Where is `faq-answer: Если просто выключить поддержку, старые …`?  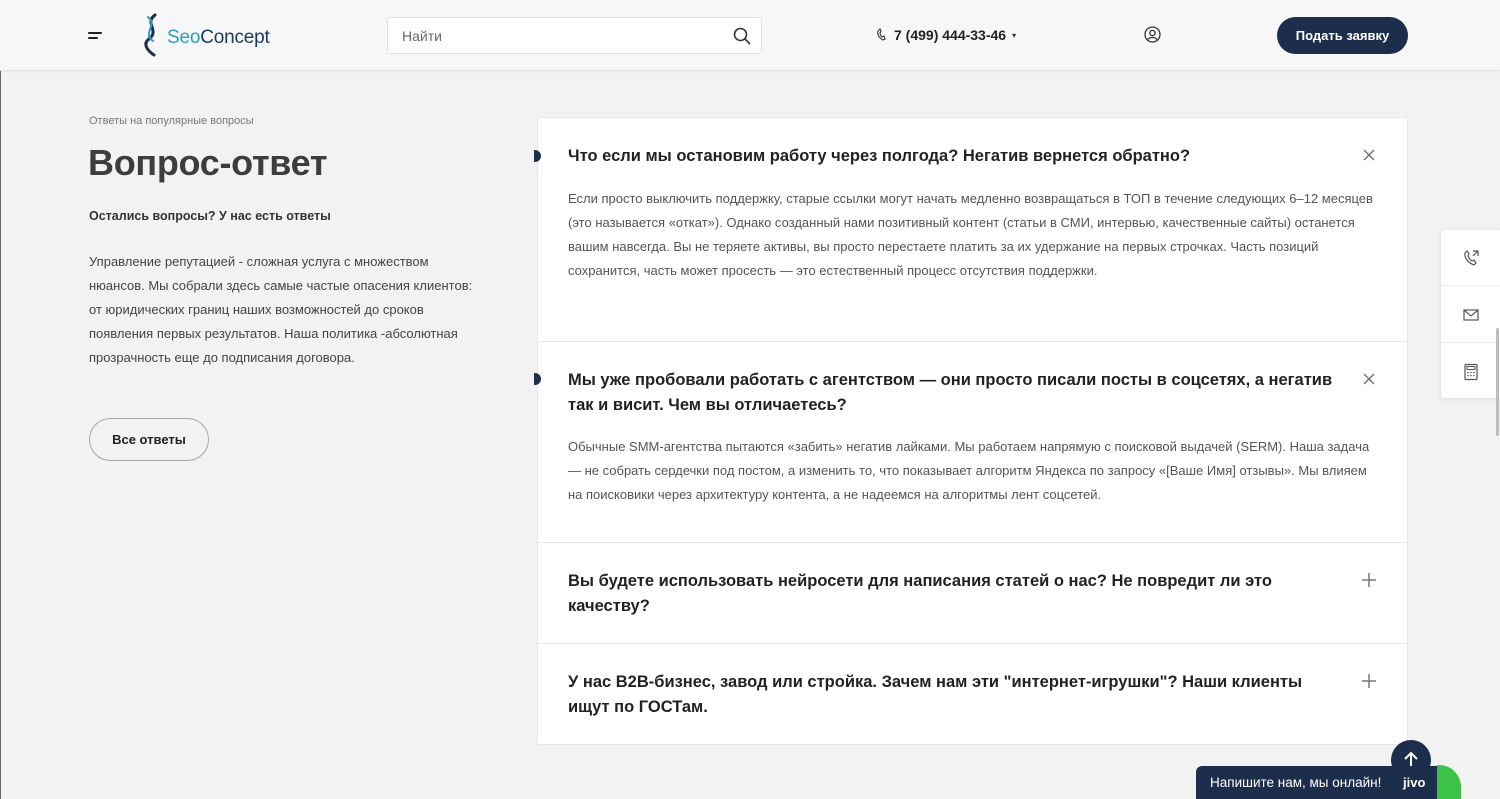
faq-answer: Если просто выключить поддержку, старые … is located at coordinates (970, 234).